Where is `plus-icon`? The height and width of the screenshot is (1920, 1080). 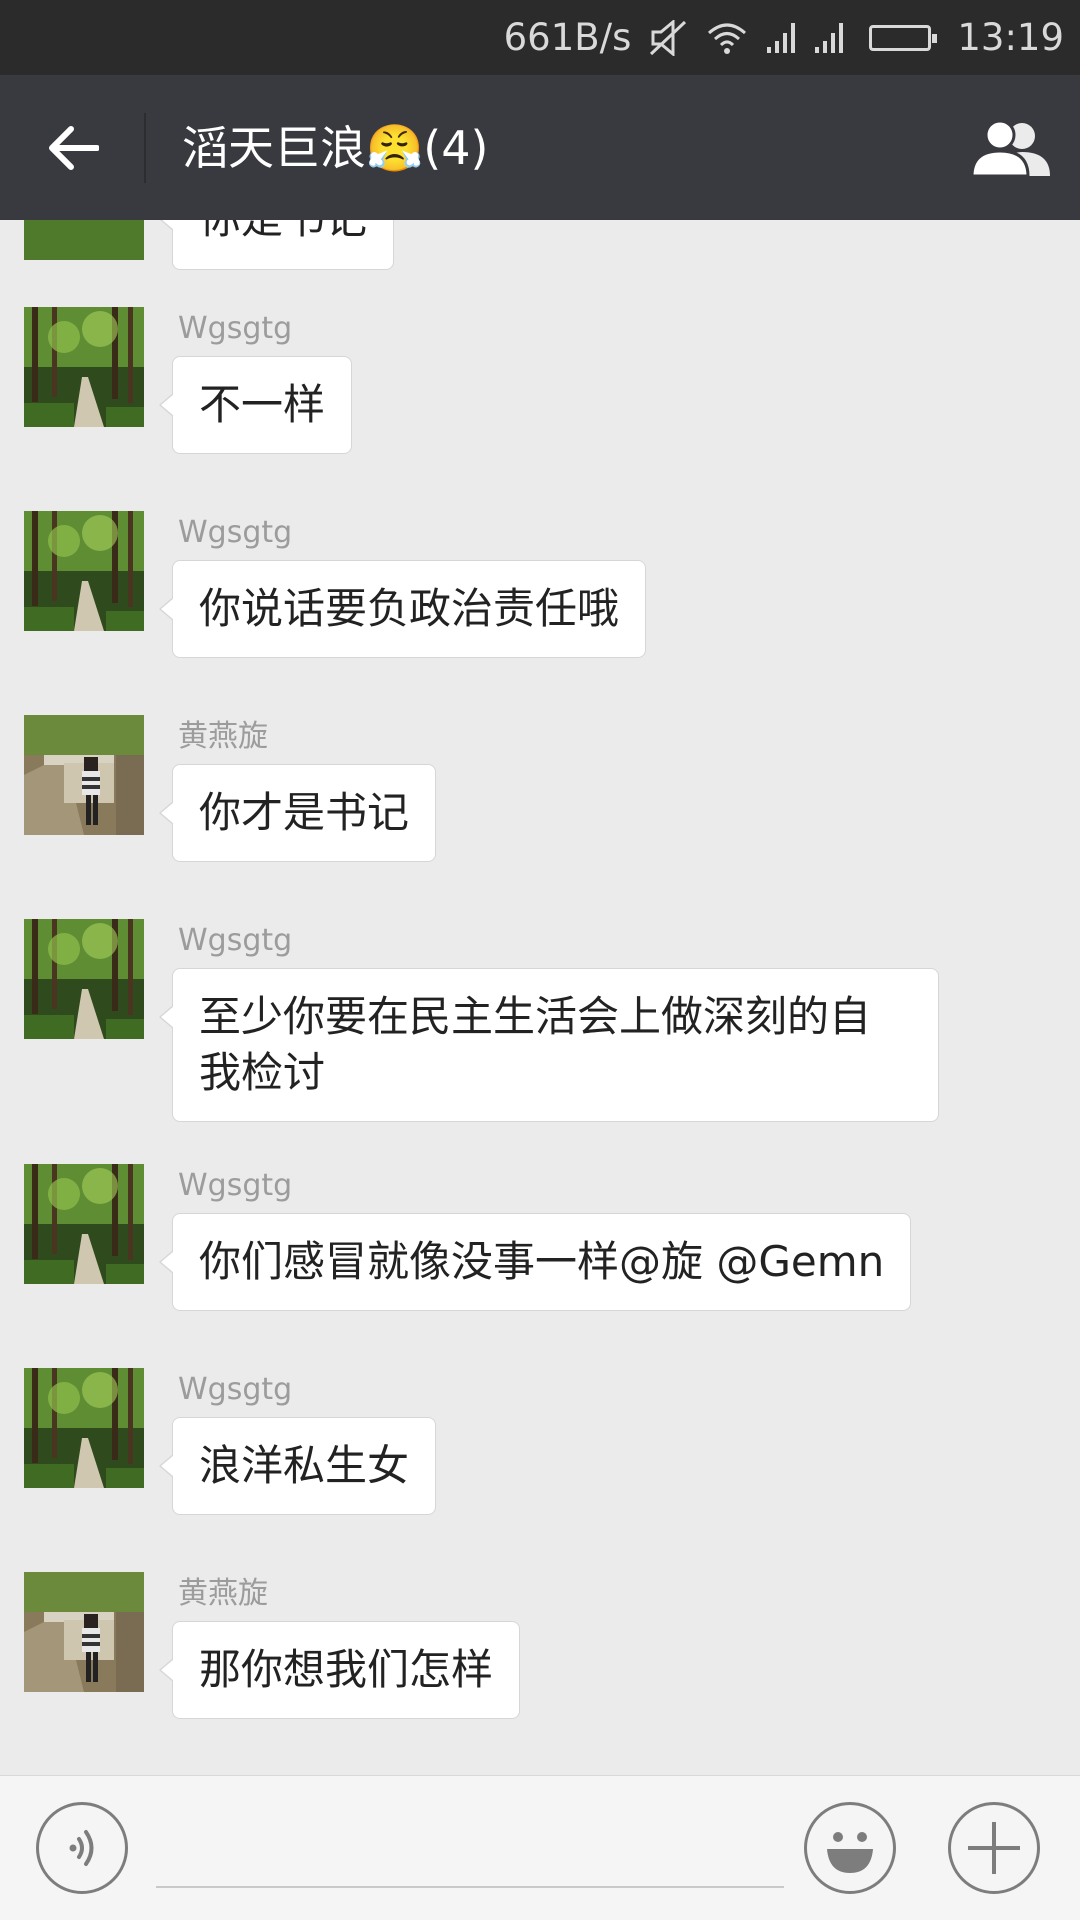
plus-icon is located at coordinates (994, 1848).